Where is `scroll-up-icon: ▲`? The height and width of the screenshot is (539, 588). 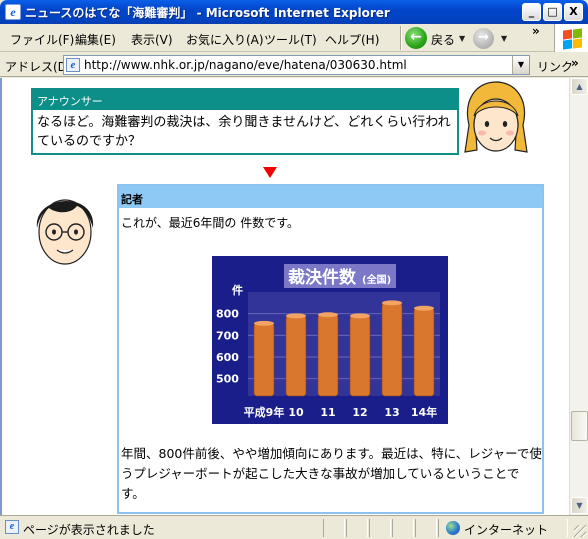
scroll-up-icon: ▲ is located at coordinates (579, 86).